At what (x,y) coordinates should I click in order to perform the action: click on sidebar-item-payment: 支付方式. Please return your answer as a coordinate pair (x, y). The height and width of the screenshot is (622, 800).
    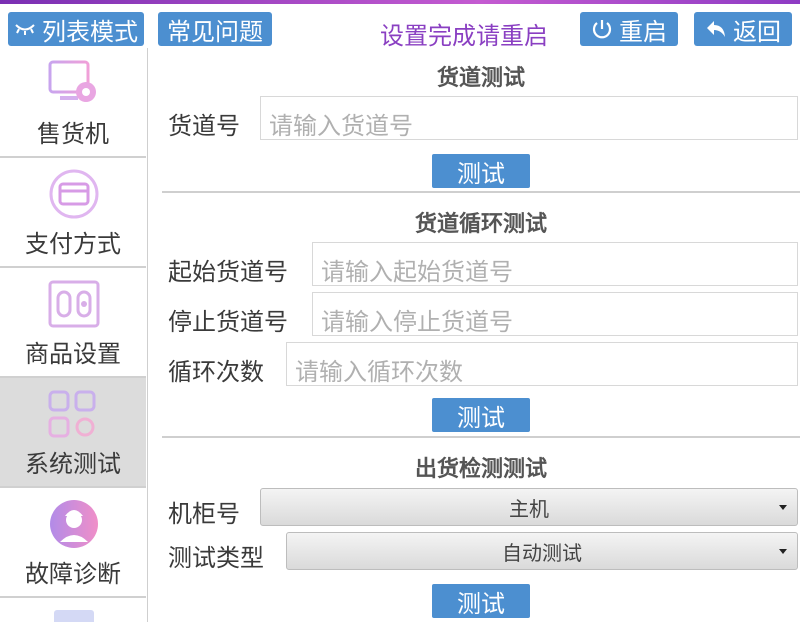
    Looking at the image, I should click on (73, 213).